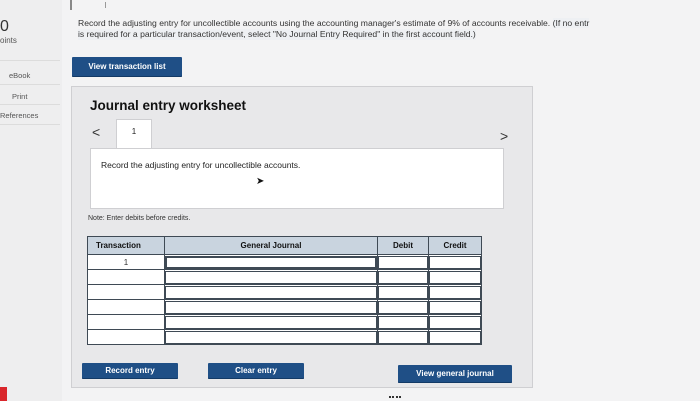 This screenshot has height=401, width=700. What do you see at coordinates (31, 200) in the screenshot?
I see `left-rail: 0 oints eBook Print References` at bounding box center [31, 200].